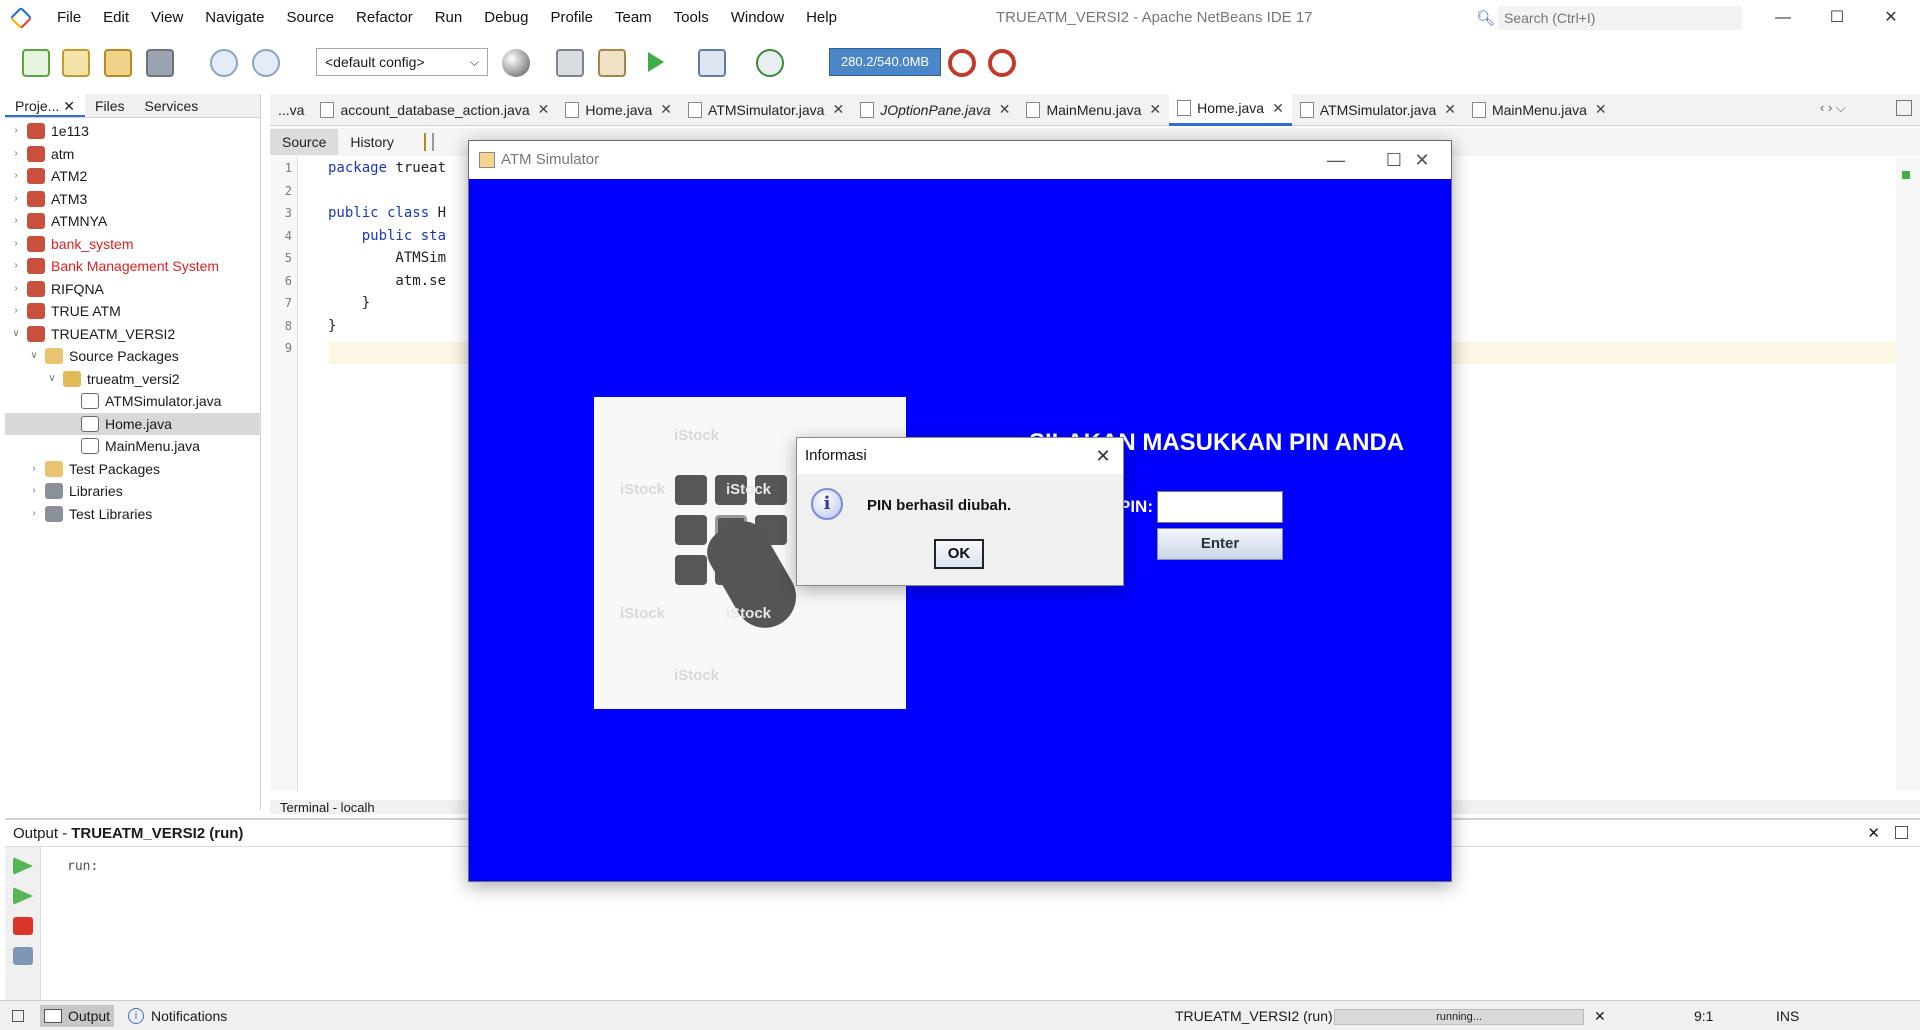  Describe the element at coordinates (432, 142) in the screenshot. I see `back-icon` at that location.